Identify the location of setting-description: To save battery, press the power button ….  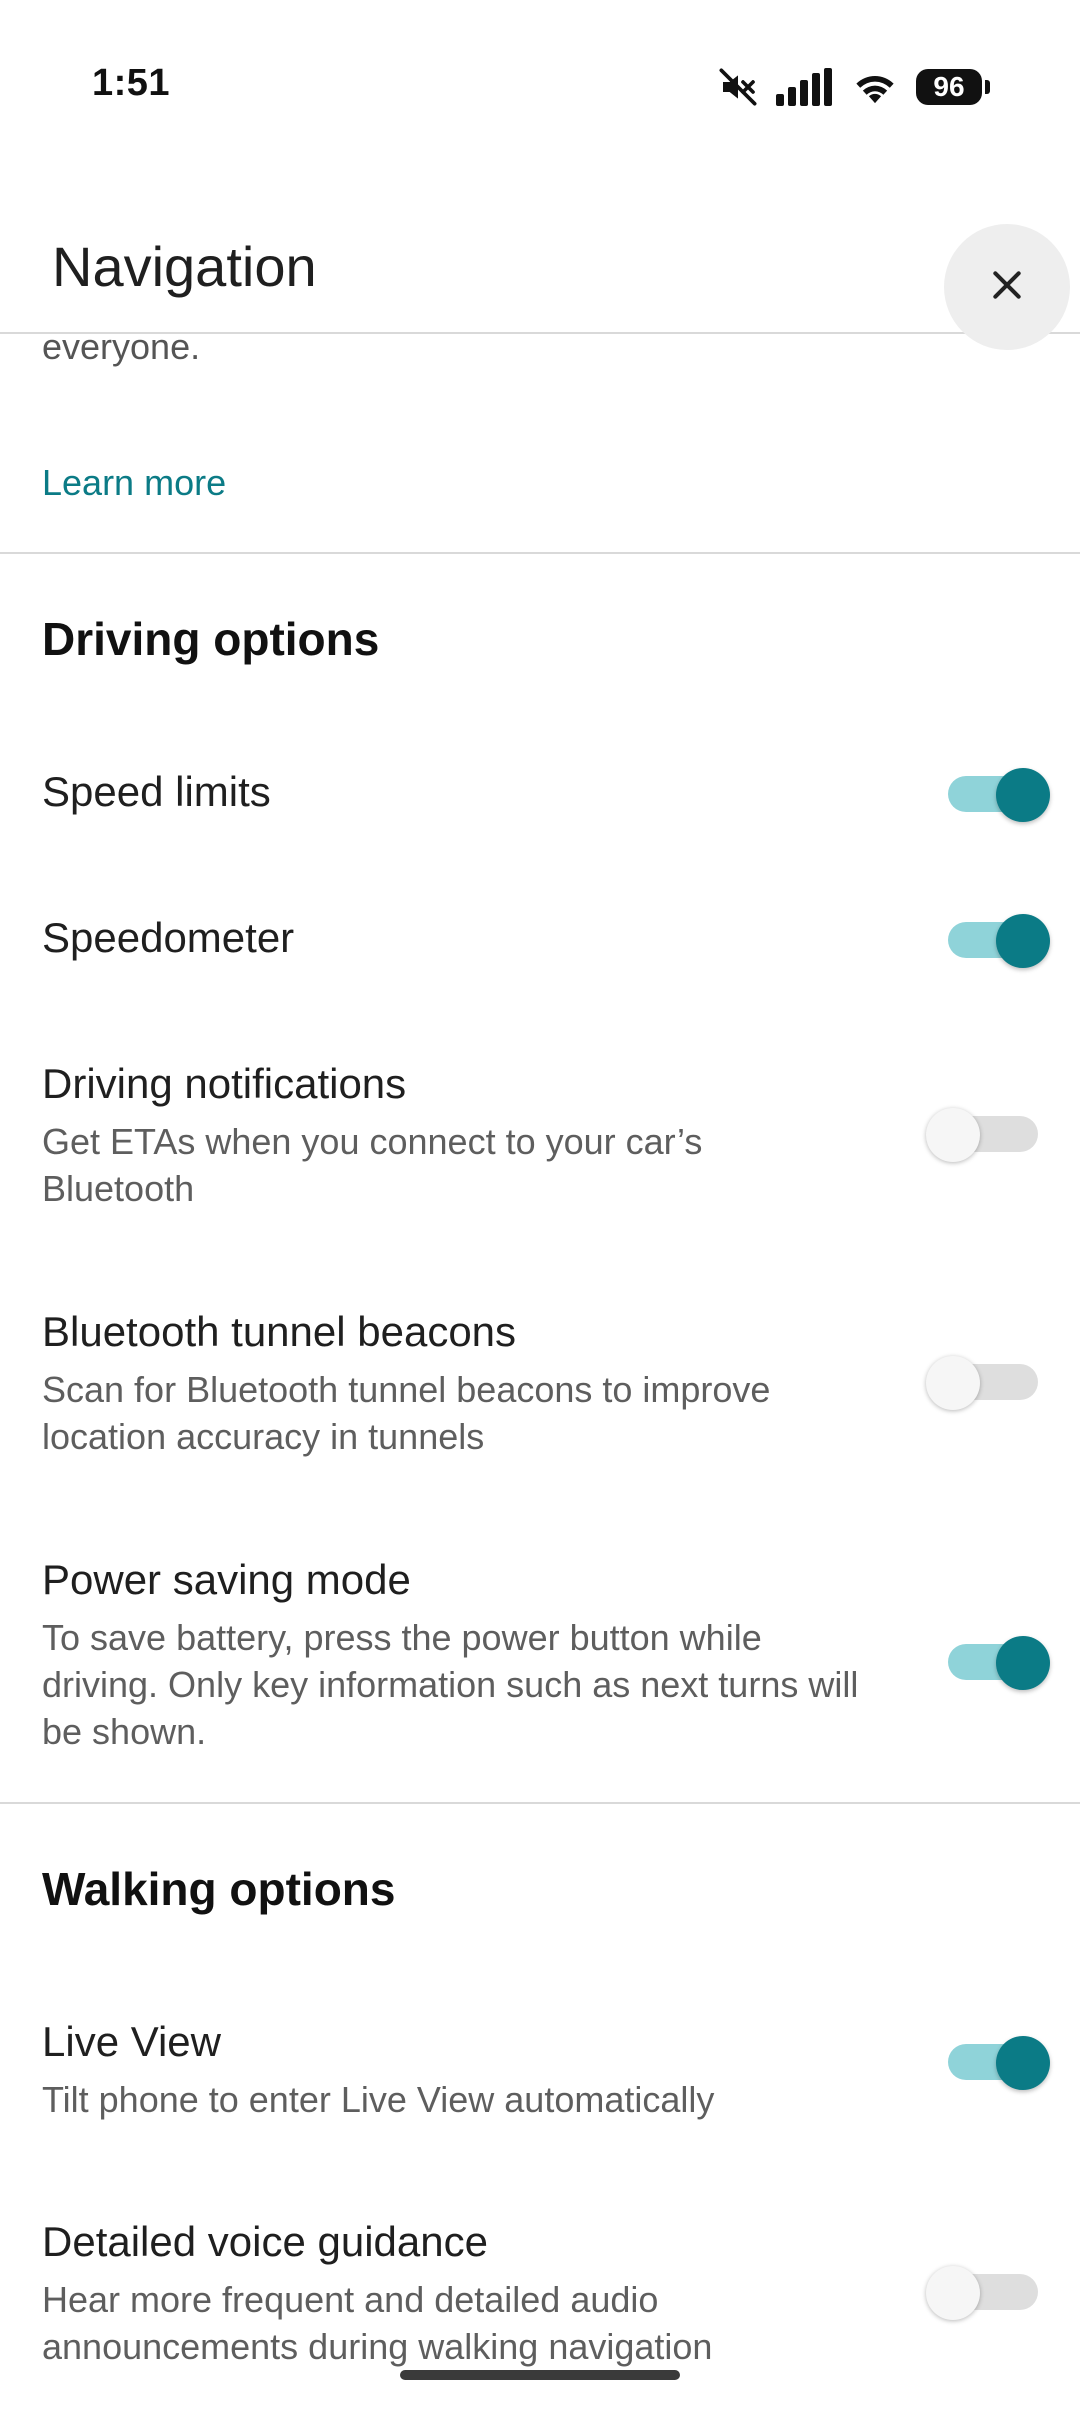
(450, 1684).